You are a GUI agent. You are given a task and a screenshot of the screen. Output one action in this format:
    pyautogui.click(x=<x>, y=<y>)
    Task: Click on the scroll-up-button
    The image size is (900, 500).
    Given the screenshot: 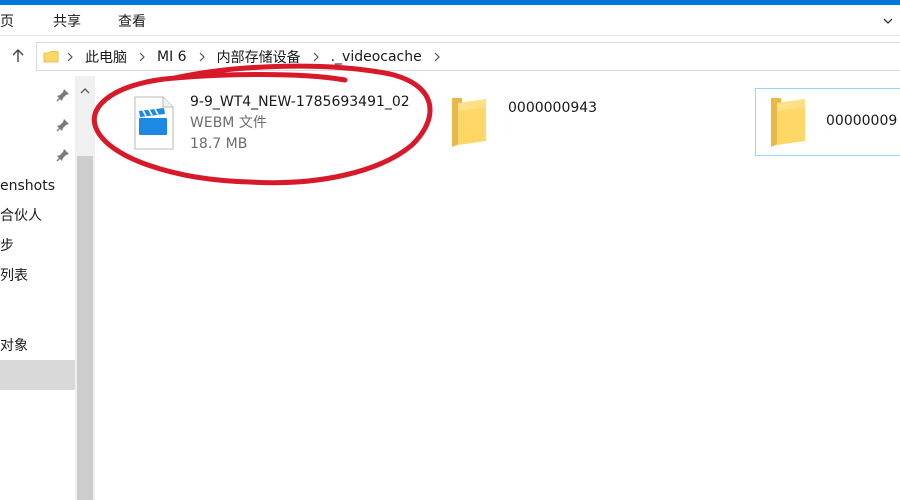 What is the action you would take?
    pyautogui.click(x=85, y=91)
    